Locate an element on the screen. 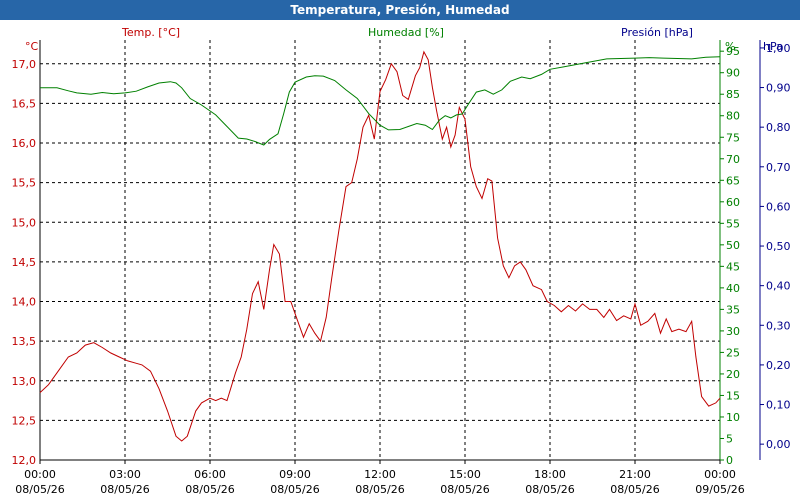 The image size is (800, 500). temp-tick-label: 12,5 is located at coordinates (24, 420).